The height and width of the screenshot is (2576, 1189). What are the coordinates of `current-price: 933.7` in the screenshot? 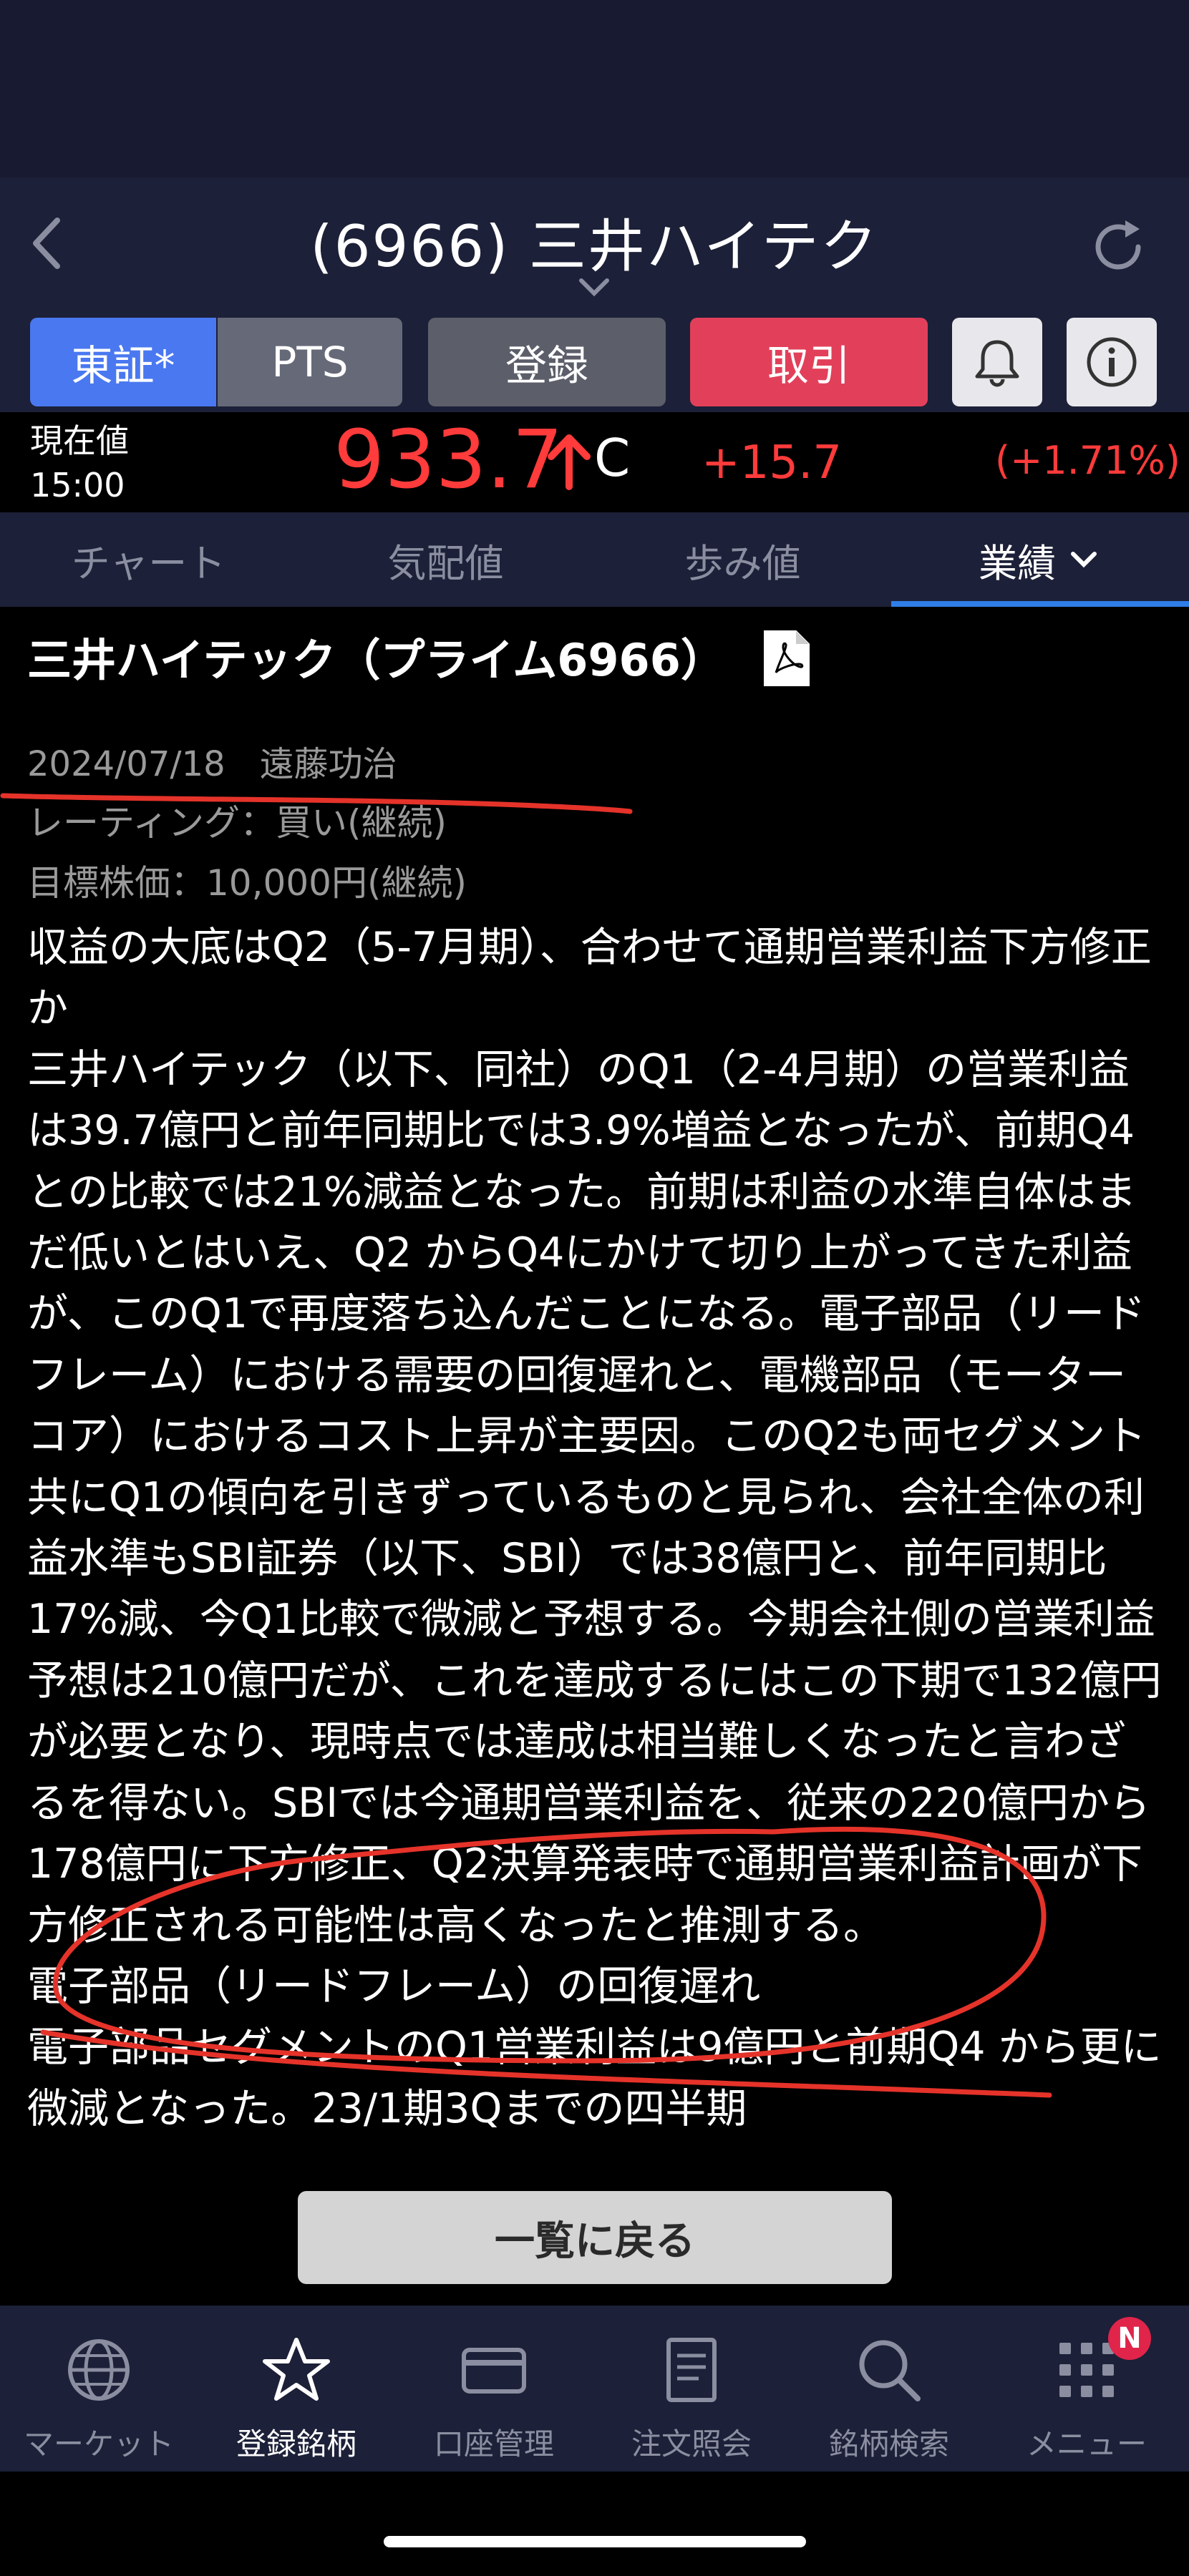 It's located at (448, 460).